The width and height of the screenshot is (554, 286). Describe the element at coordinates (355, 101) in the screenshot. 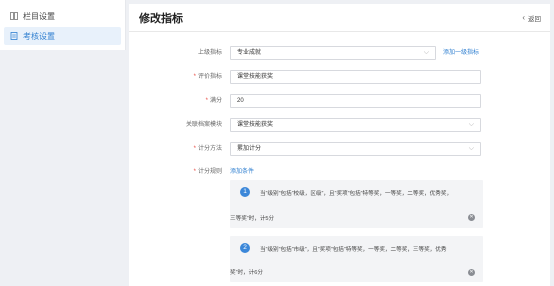

I see `score-input: 20` at that location.